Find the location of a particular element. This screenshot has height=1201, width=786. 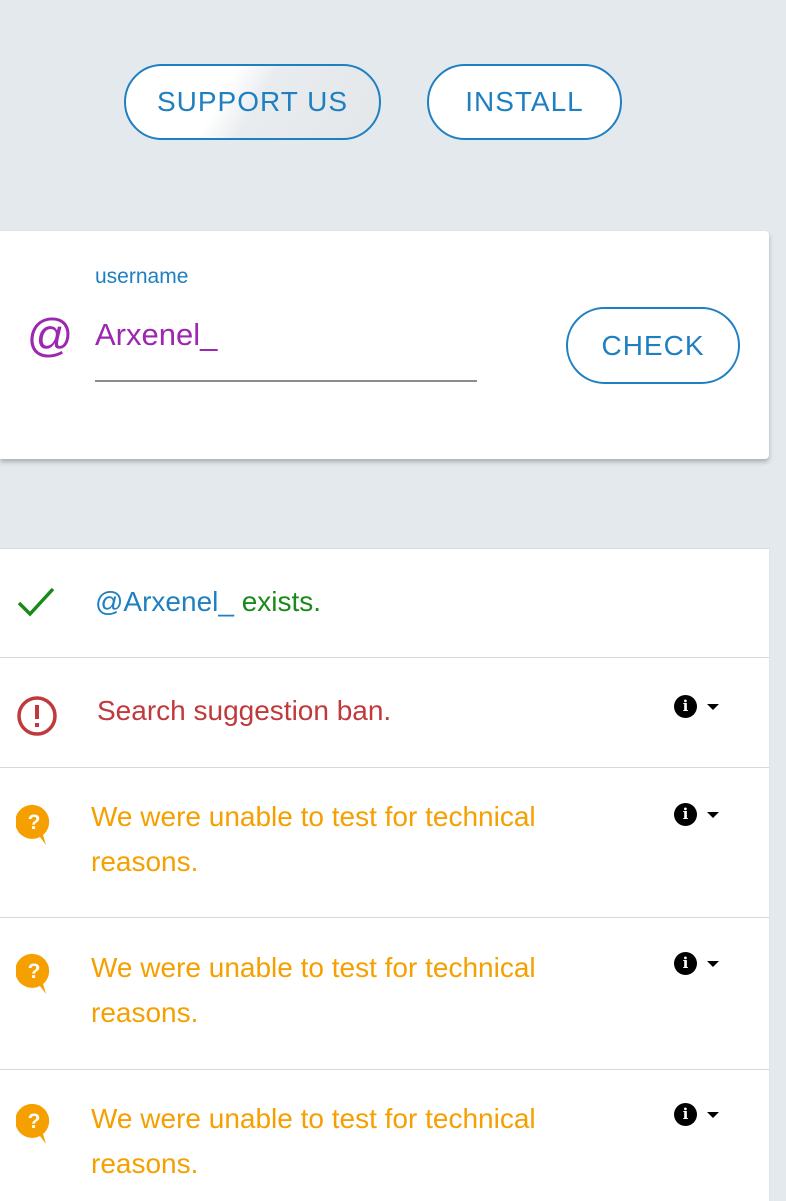

result-row-exists: @Arxenel_ exists. is located at coordinates (384, 603).